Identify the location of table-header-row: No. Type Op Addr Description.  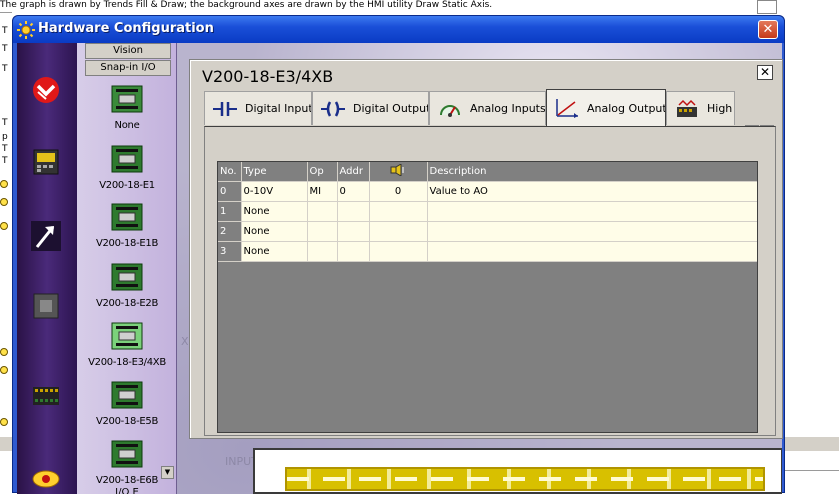
(487, 172).